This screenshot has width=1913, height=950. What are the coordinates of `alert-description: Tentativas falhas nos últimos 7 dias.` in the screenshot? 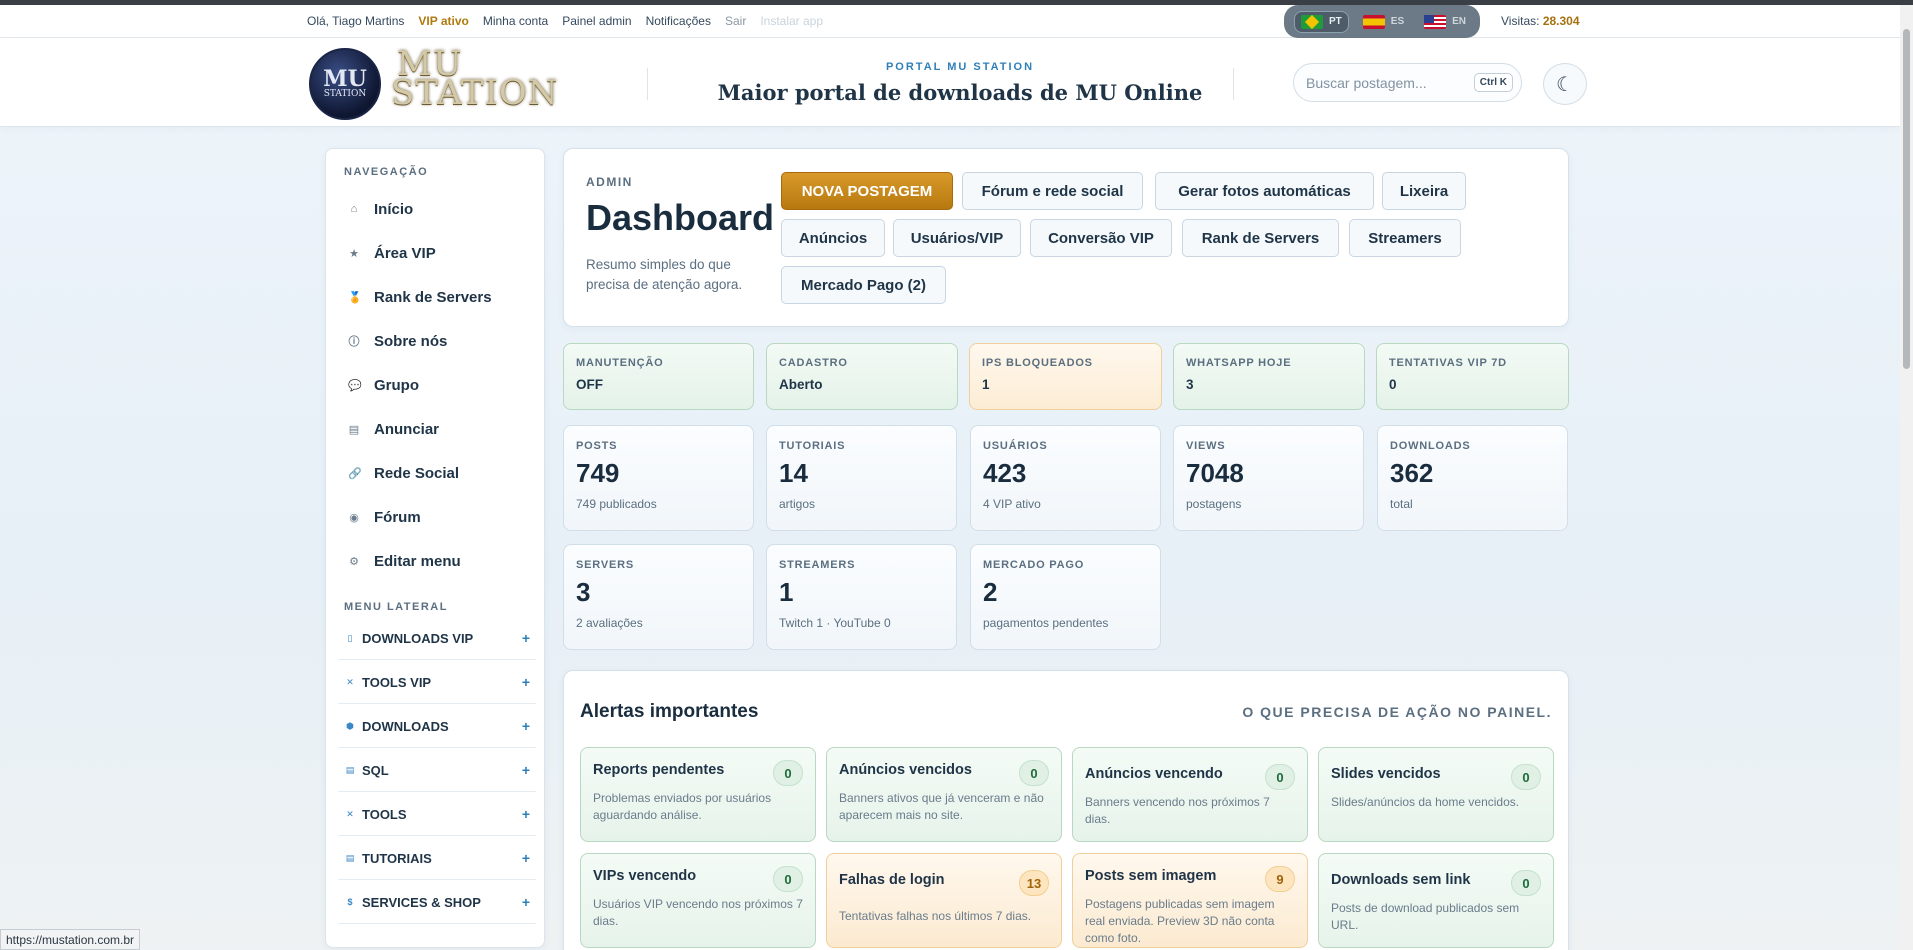 It's located at (935, 916).